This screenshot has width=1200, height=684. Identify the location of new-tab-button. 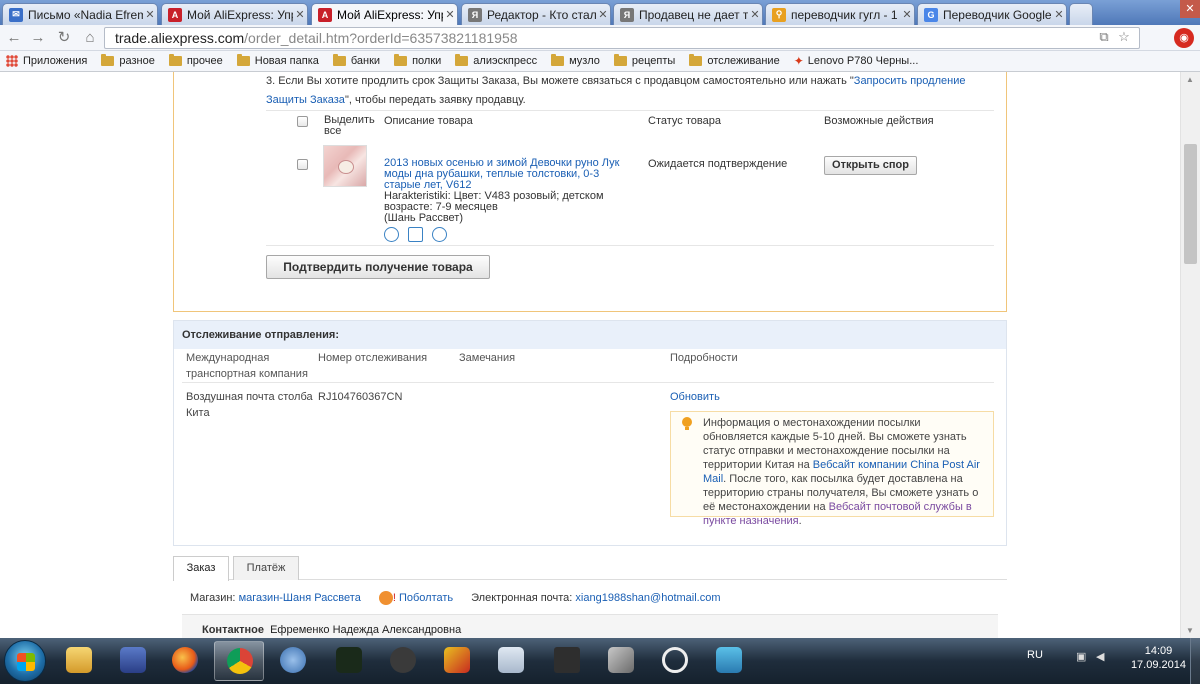
(1081, 14).